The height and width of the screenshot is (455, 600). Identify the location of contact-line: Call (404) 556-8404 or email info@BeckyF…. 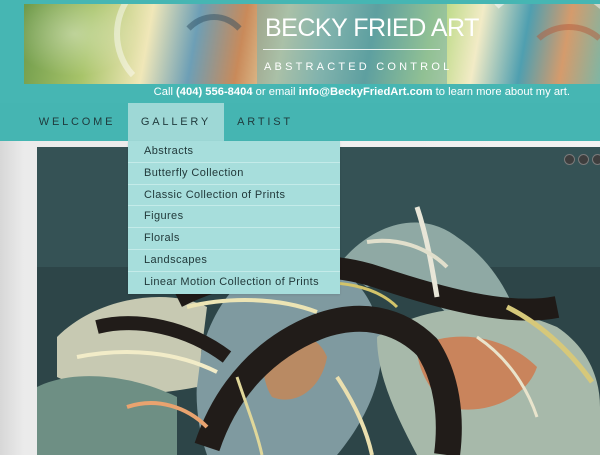
(362, 92).